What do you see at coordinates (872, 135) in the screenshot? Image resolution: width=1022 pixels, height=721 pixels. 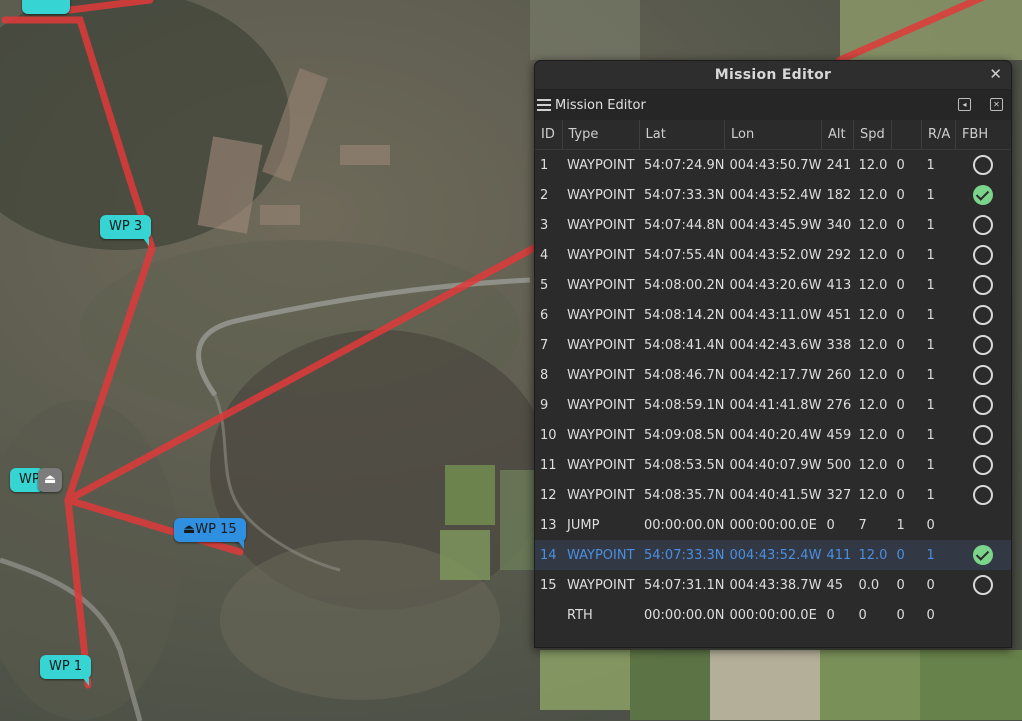 I see `column-header: Spd` at bounding box center [872, 135].